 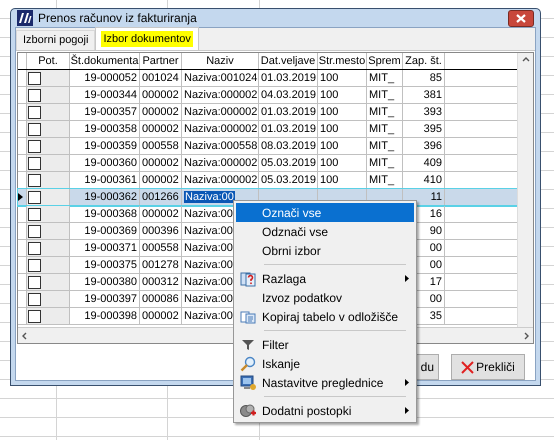 What do you see at coordinates (436, 231) in the screenshot?
I see `table-cell: 90` at bounding box center [436, 231].